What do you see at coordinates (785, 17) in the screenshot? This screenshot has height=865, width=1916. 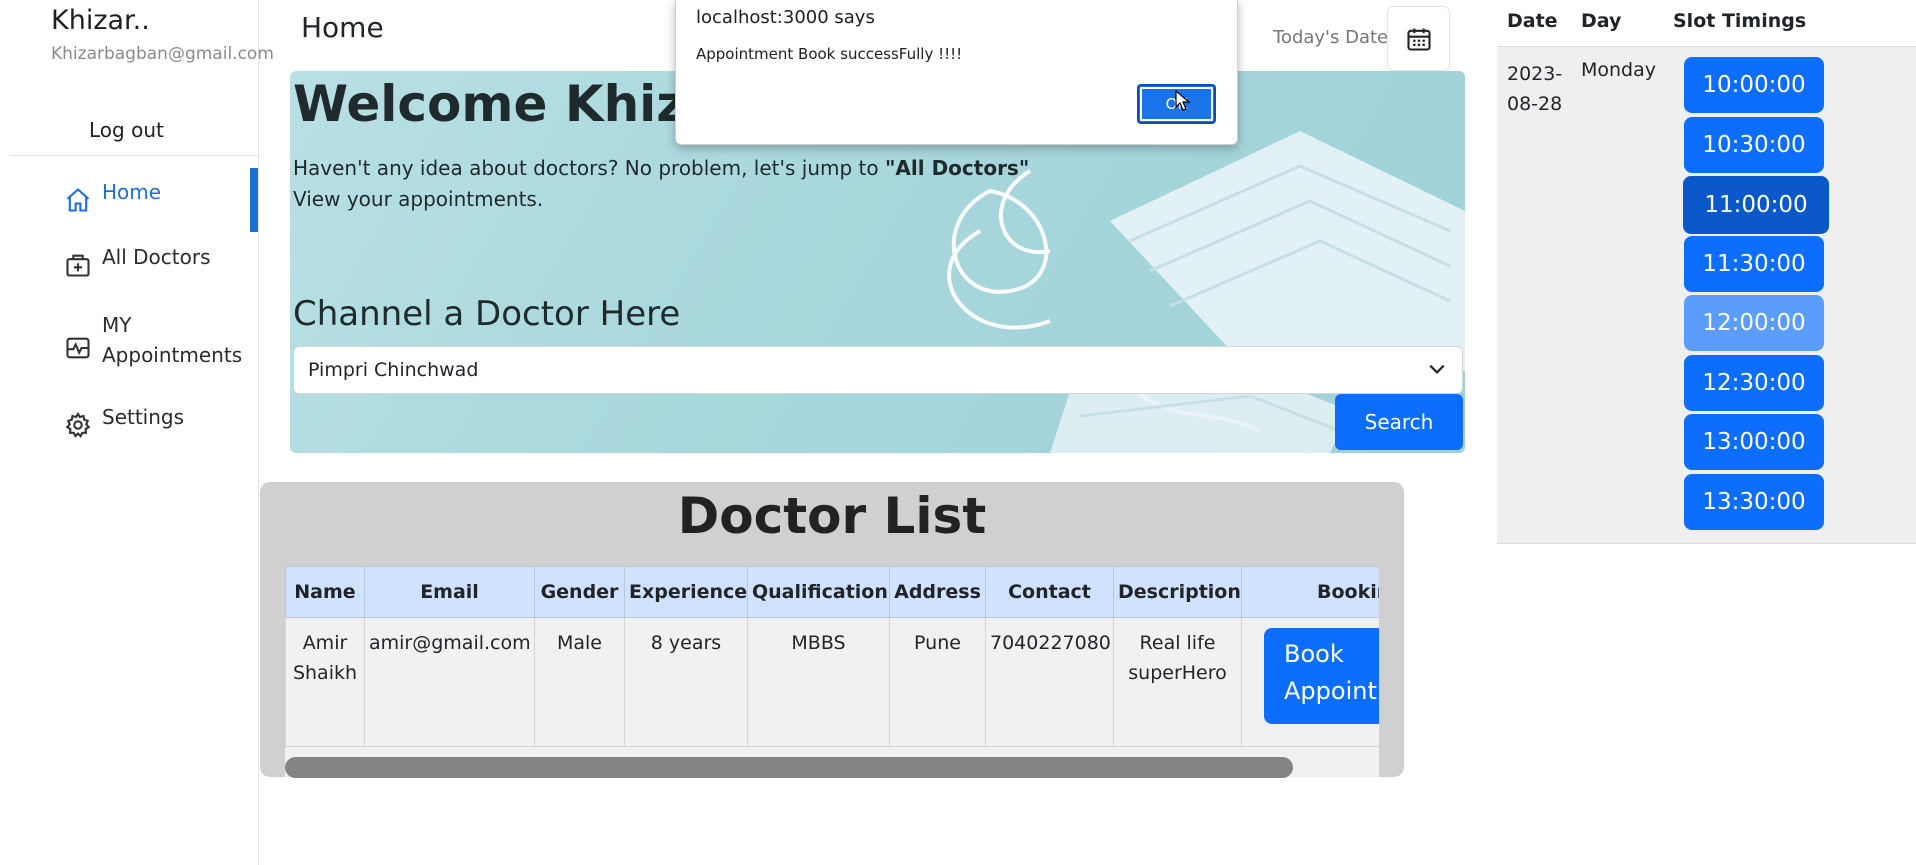 I see `alert-origin: localhost:3000 says` at bounding box center [785, 17].